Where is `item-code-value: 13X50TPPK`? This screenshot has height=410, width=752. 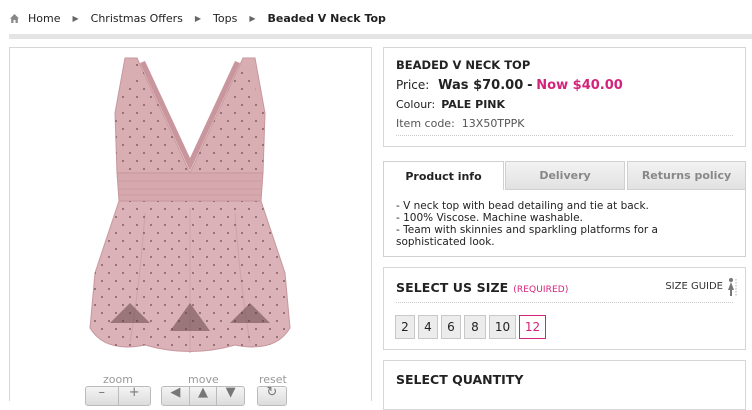
item-code-value: 13X50TPPK is located at coordinates (493, 123).